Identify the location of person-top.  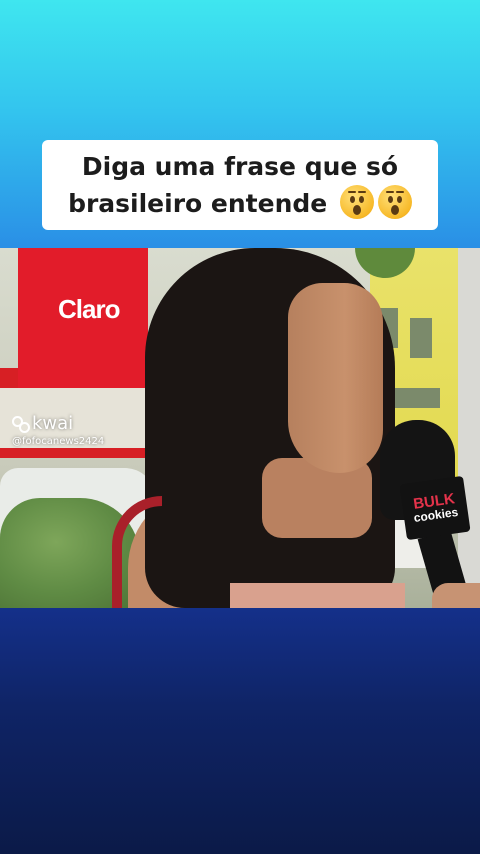
(317, 595).